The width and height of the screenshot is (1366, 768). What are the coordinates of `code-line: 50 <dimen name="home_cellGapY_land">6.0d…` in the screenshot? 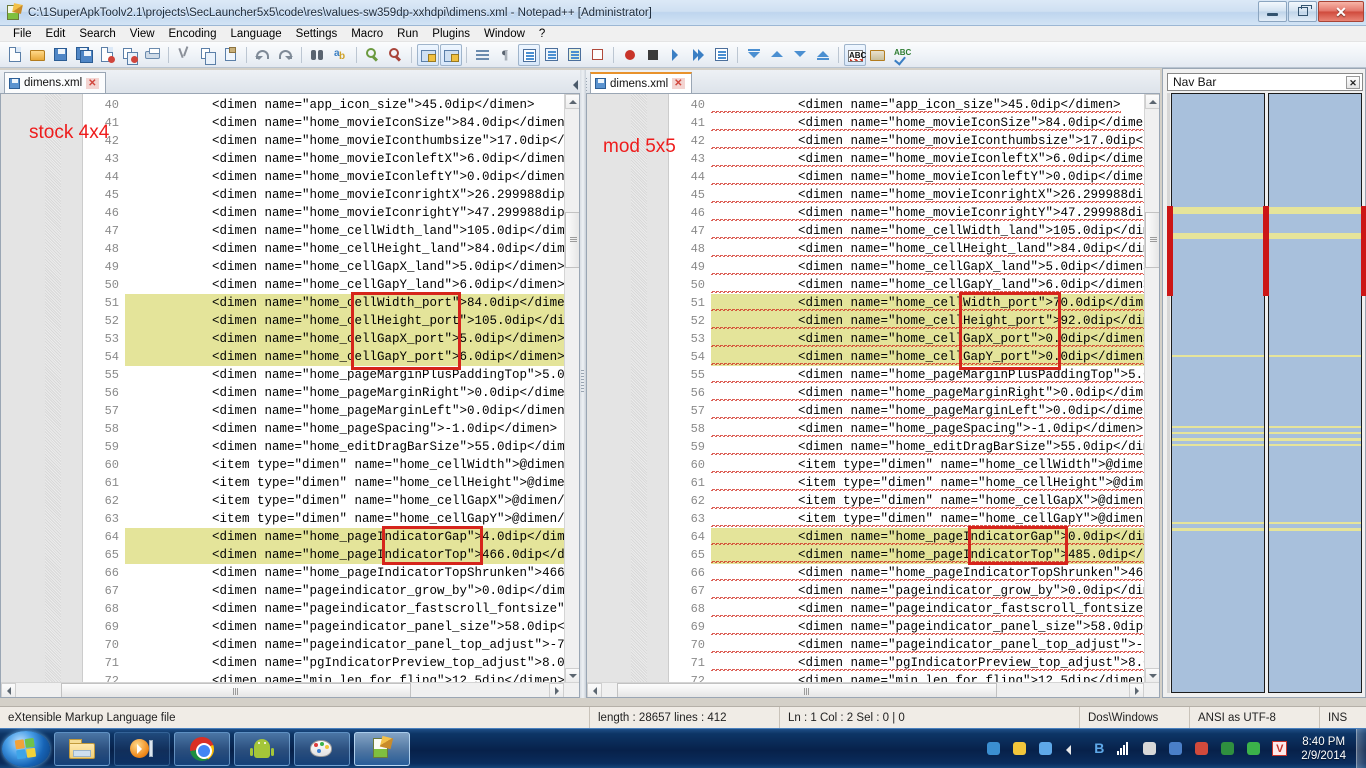 It's located at (331, 285).